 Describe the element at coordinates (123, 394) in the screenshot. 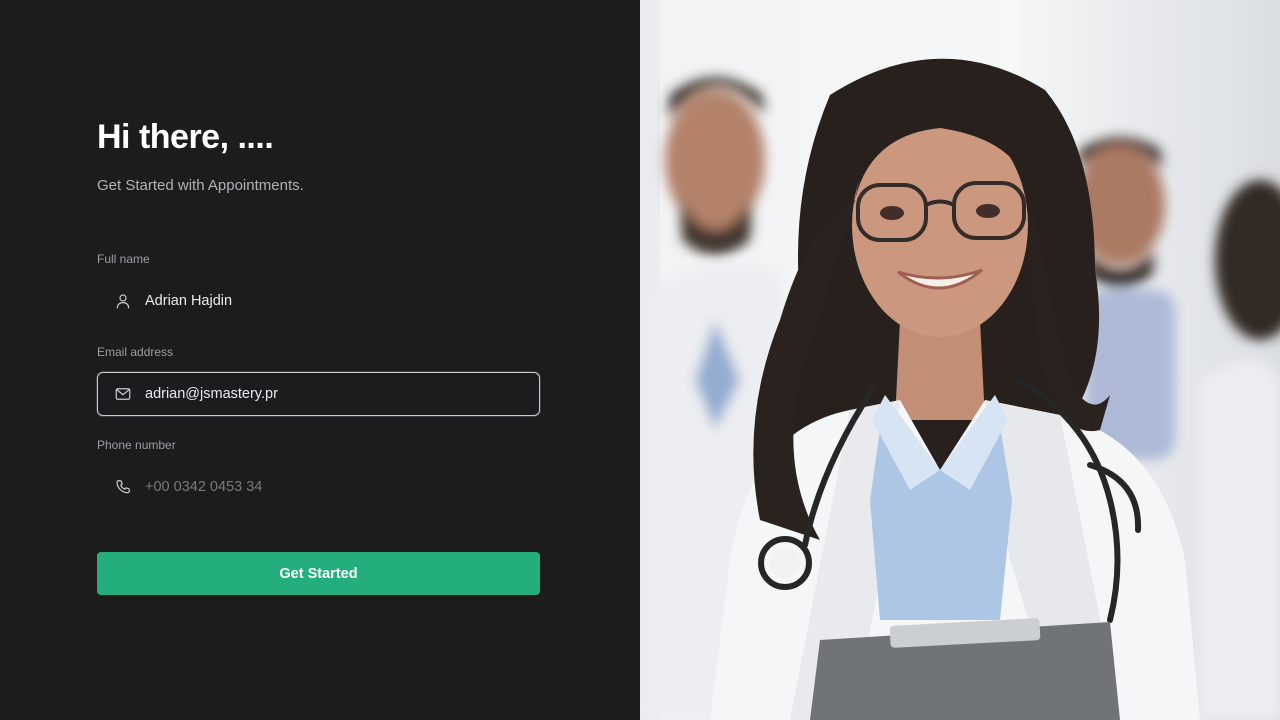

I see `mail-icon` at that location.